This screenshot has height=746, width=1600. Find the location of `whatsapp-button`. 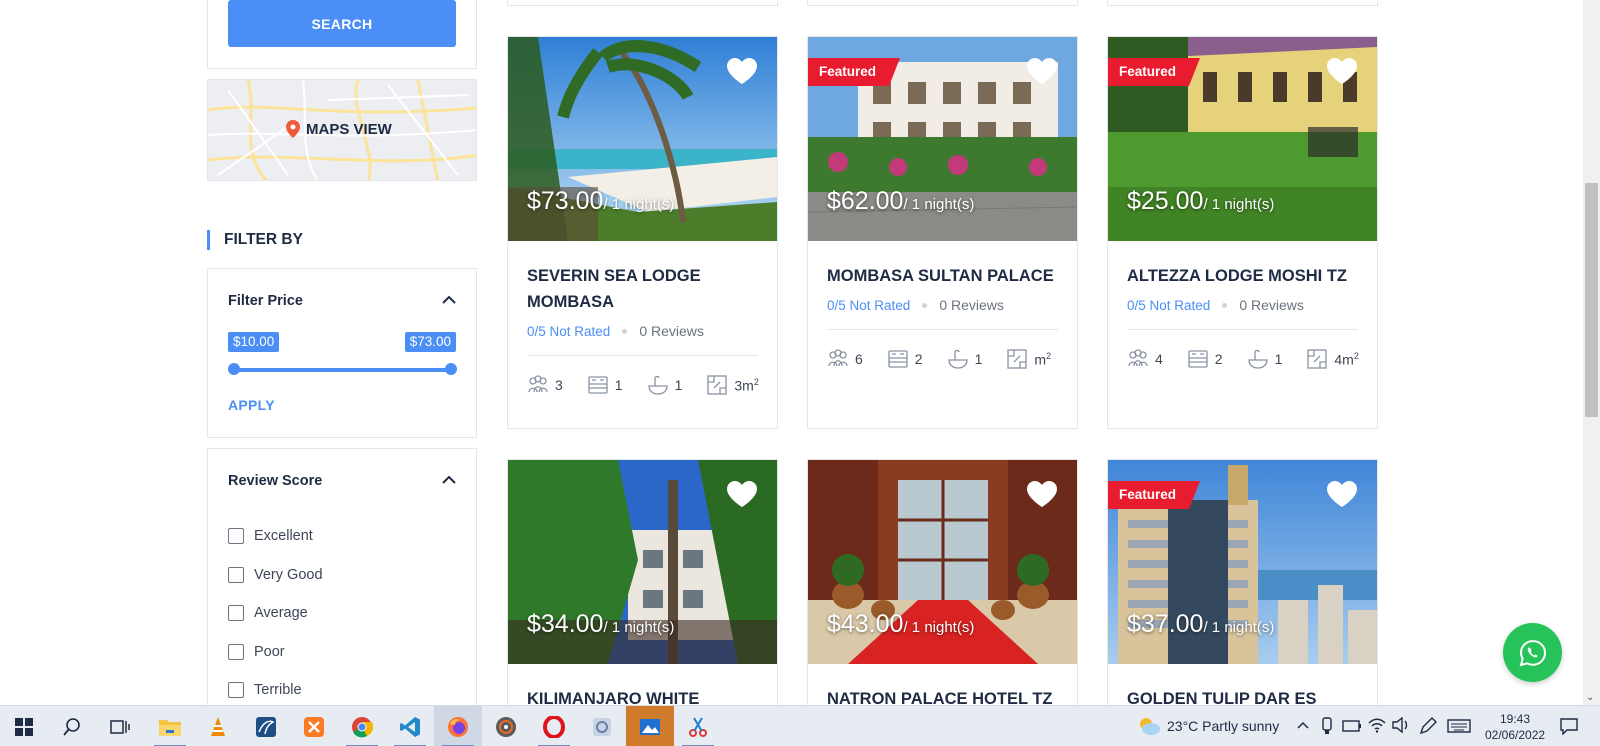

whatsapp-button is located at coordinates (1532, 652).